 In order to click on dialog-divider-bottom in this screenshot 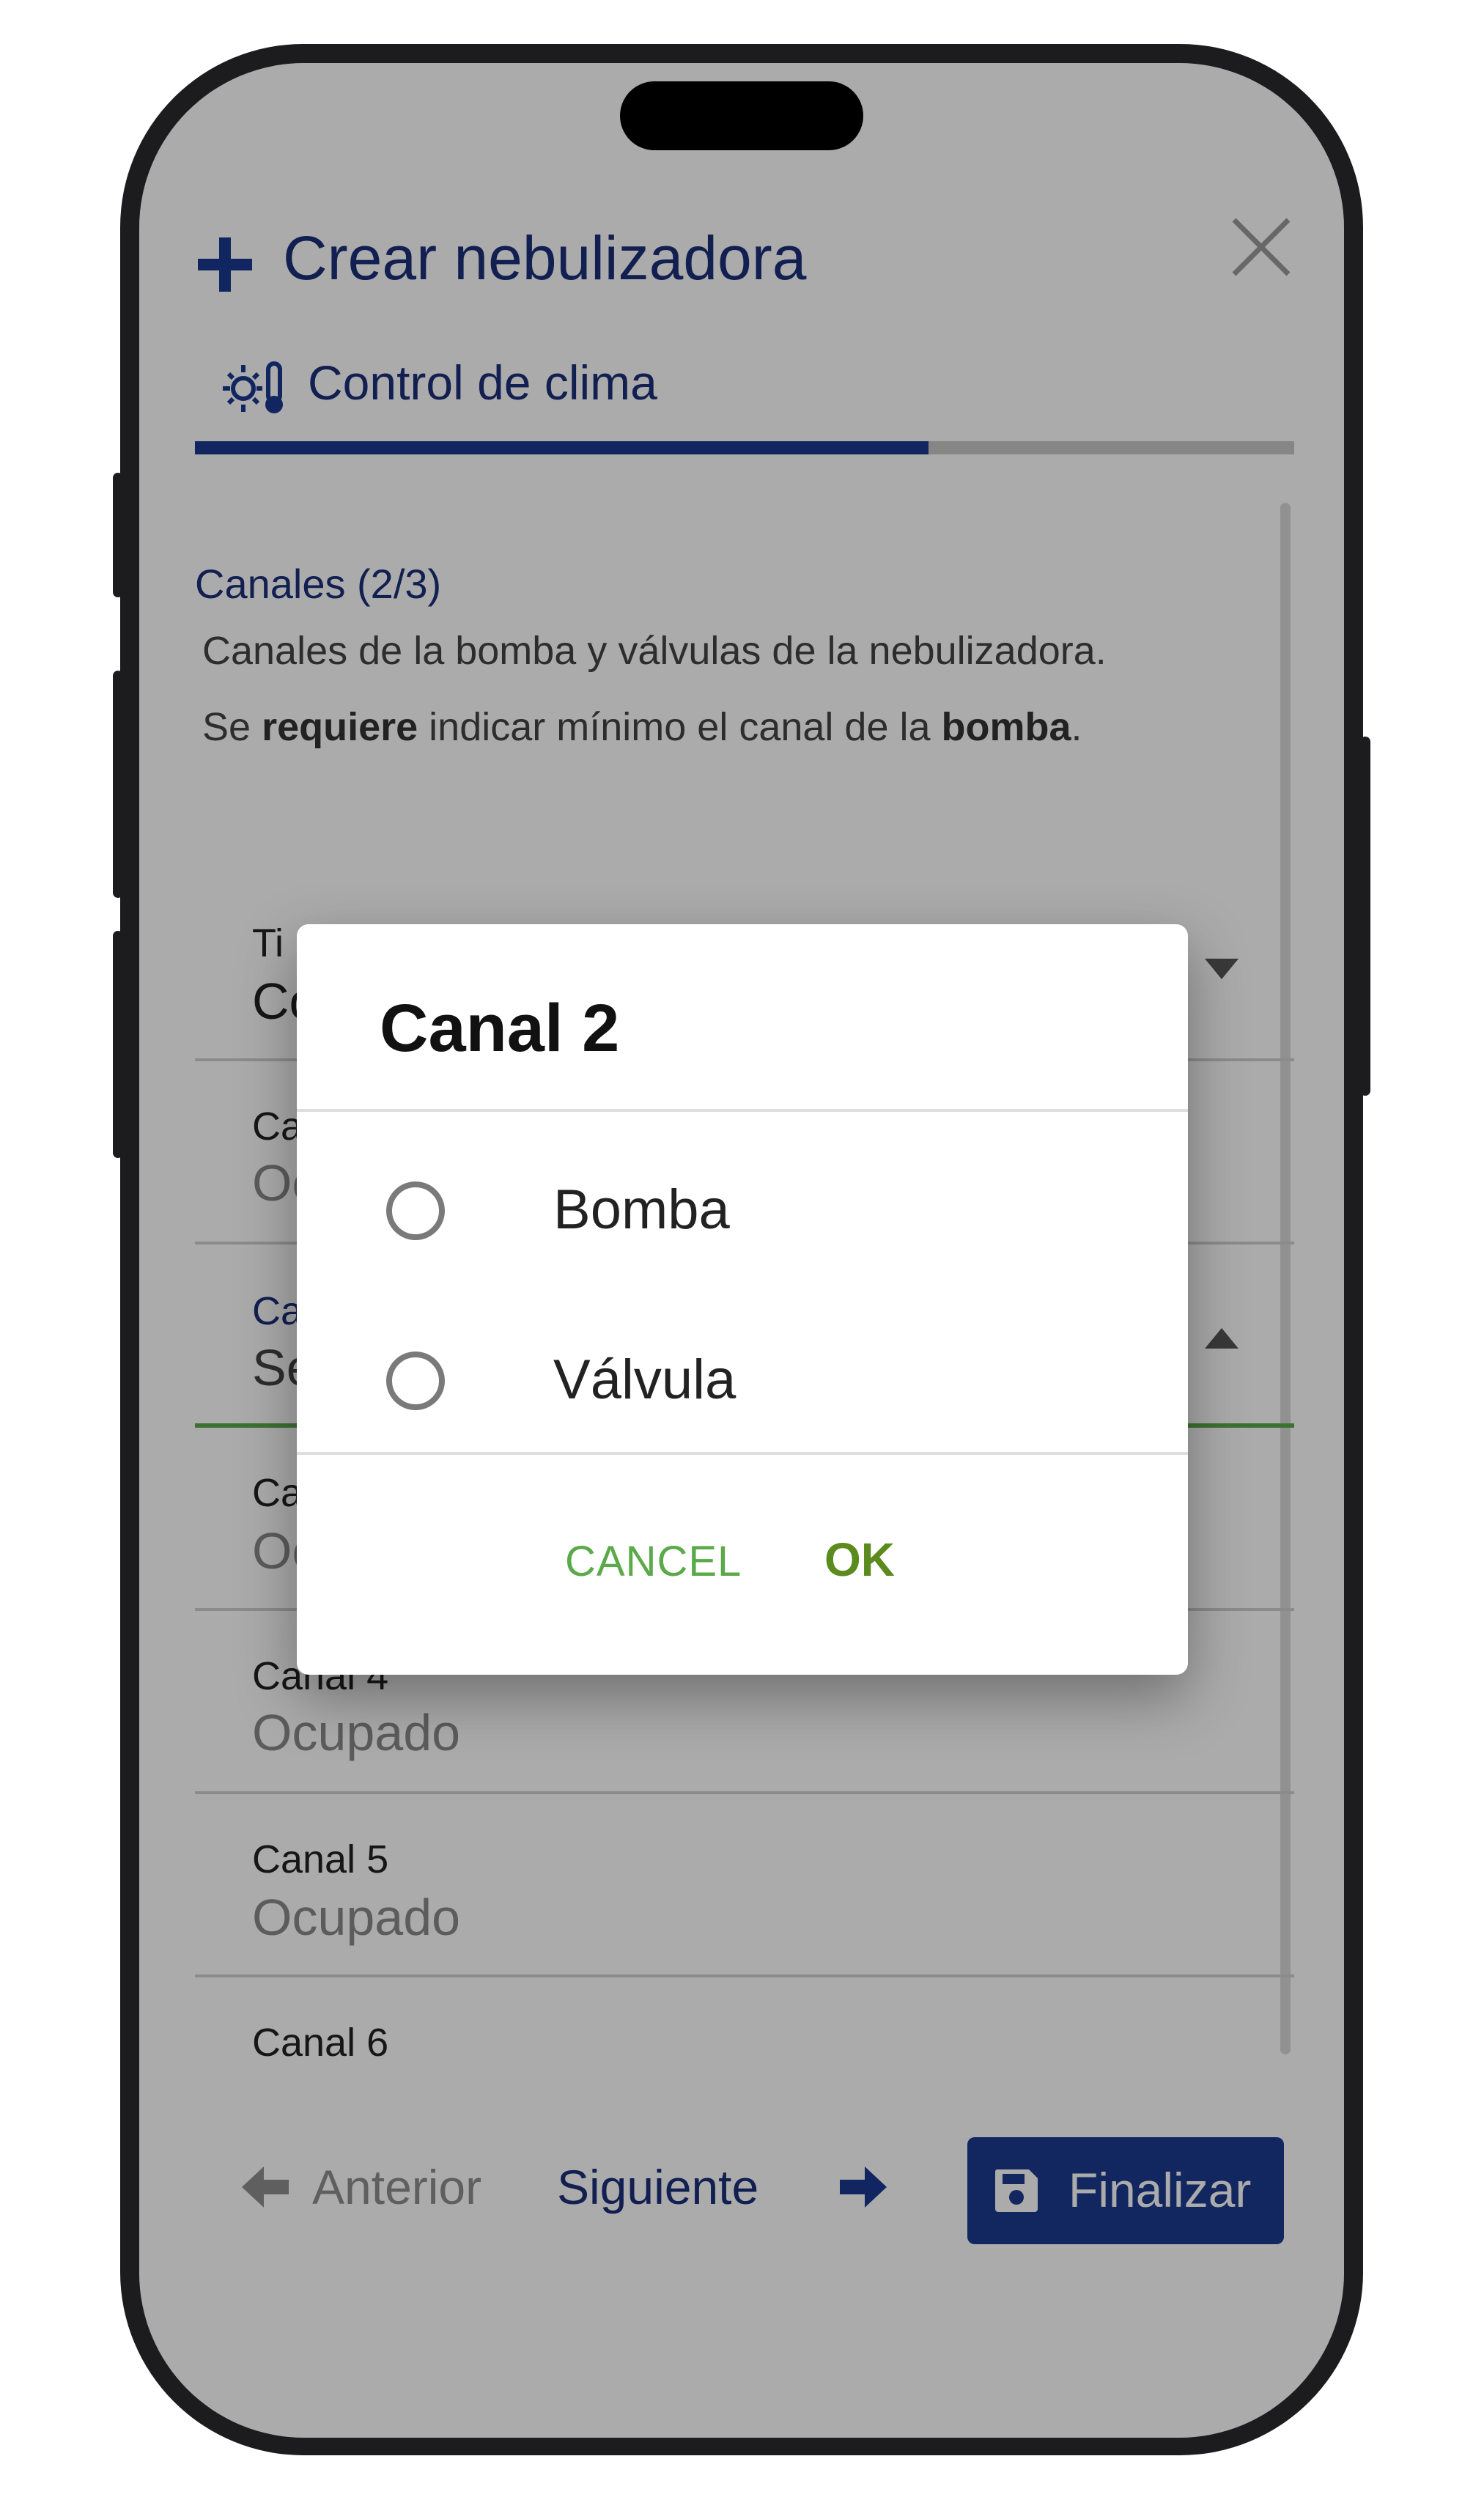, I will do `click(742, 1454)`.